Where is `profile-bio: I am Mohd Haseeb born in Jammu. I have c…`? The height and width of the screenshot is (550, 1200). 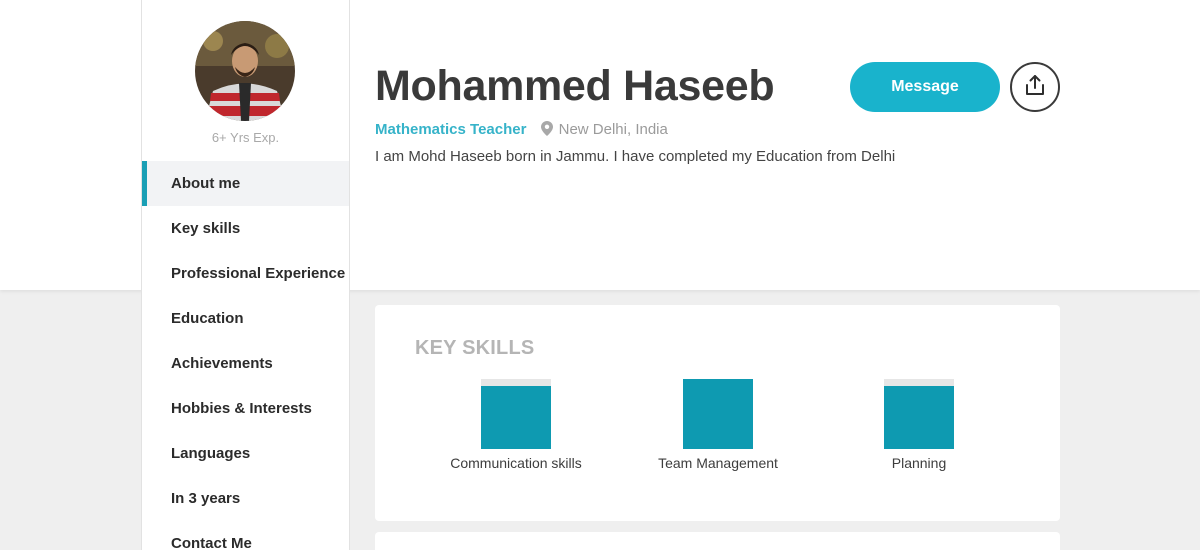 profile-bio: I am Mohd Haseeb born in Jammu. I have c… is located at coordinates (635, 156).